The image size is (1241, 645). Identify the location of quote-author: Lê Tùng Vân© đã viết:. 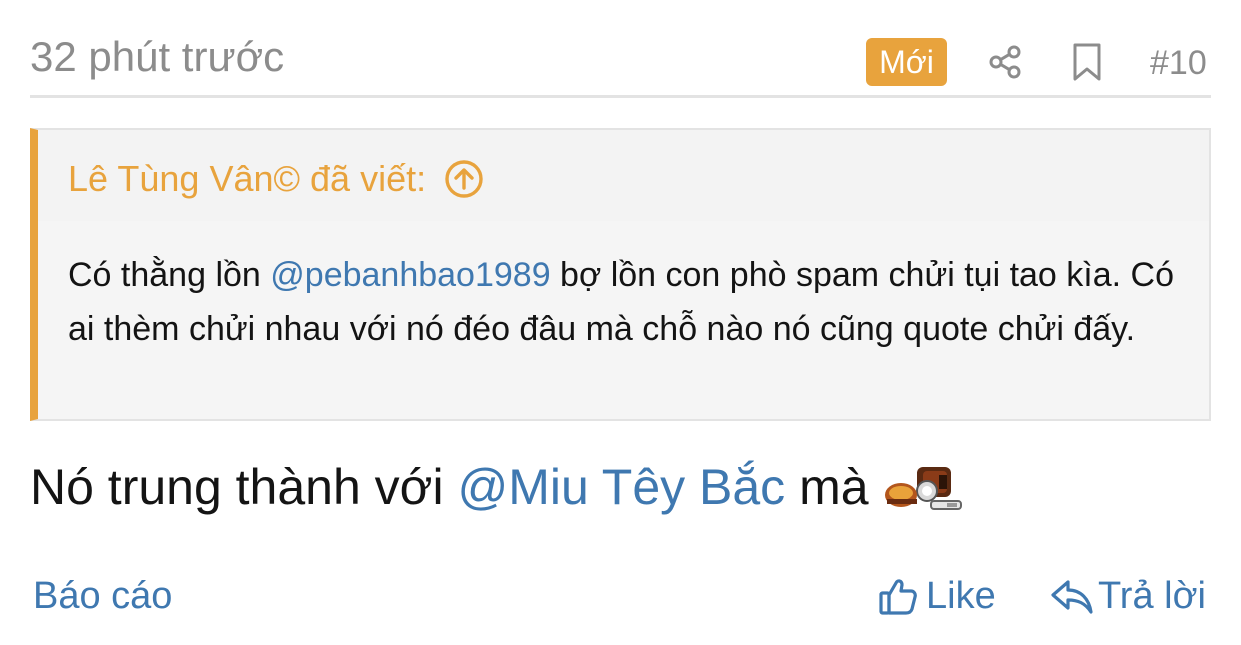
(247, 178).